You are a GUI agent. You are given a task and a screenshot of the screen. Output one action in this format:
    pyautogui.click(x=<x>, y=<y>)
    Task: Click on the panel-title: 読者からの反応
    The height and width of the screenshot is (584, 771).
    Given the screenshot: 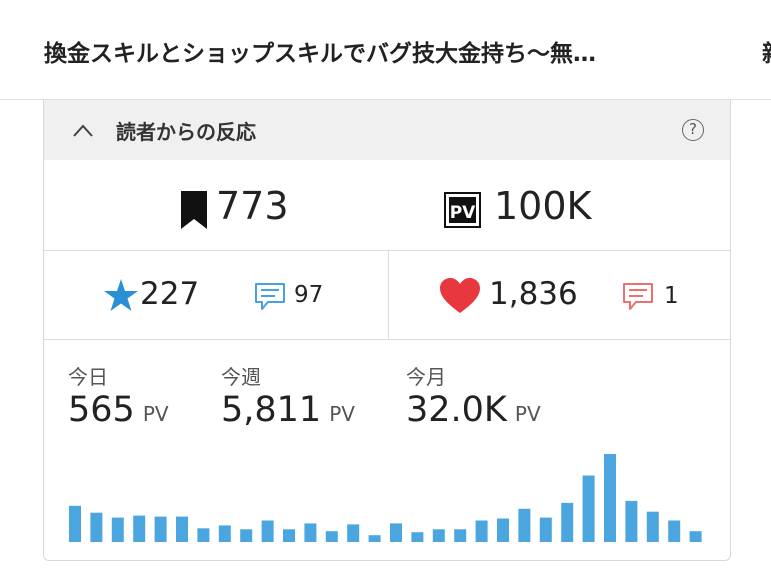 What is the action you would take?
    pyautogui.click(x=186, y=132)
    